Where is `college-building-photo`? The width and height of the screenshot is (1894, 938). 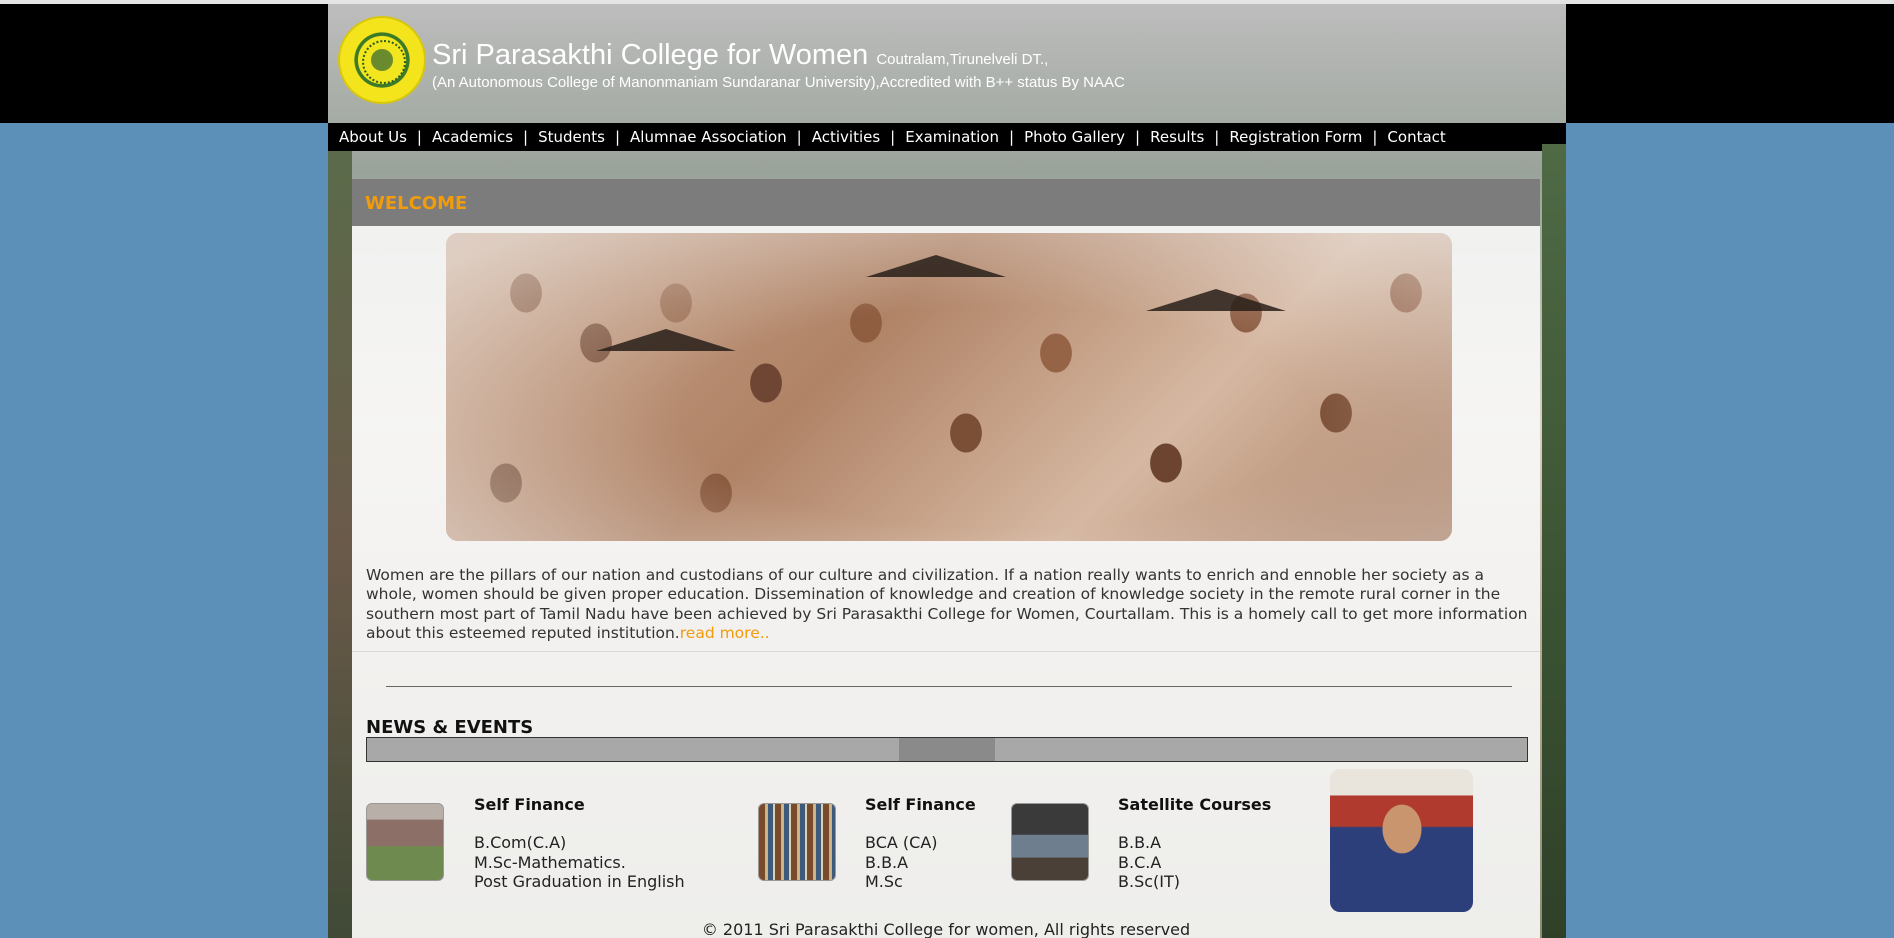
college-building-photo is located at coordinates (405, 842).